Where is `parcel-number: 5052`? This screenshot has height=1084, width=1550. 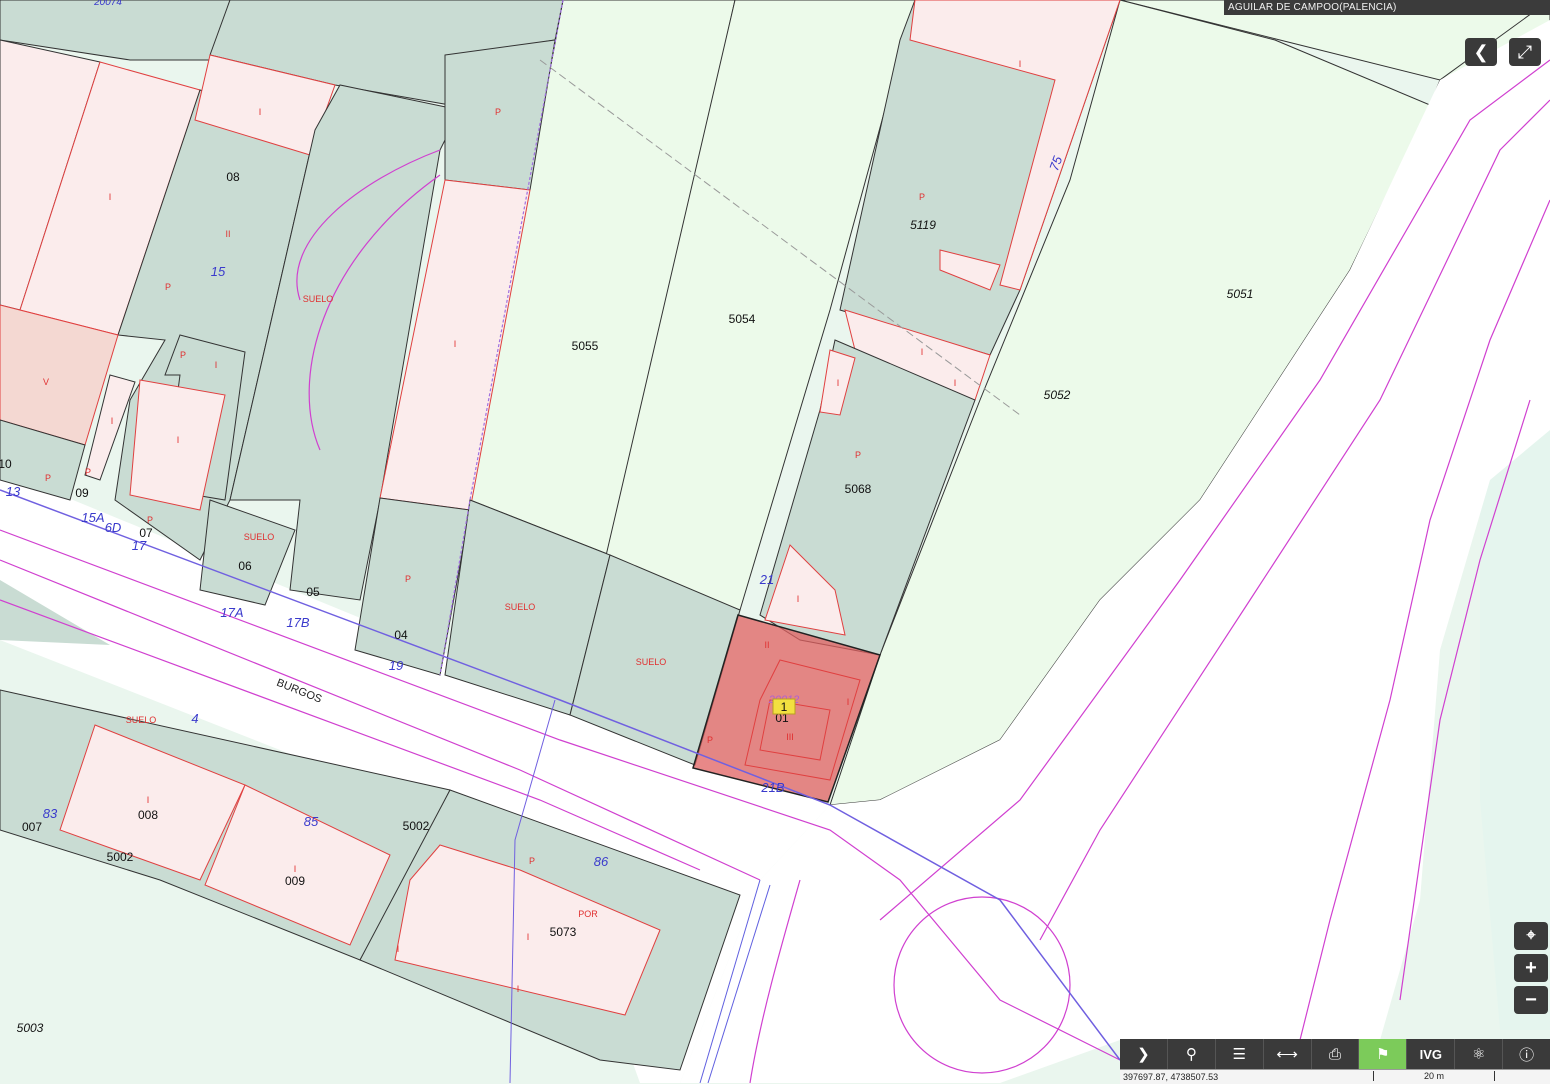 parcel-number: 5052 is located at coordinates (1057, 395).